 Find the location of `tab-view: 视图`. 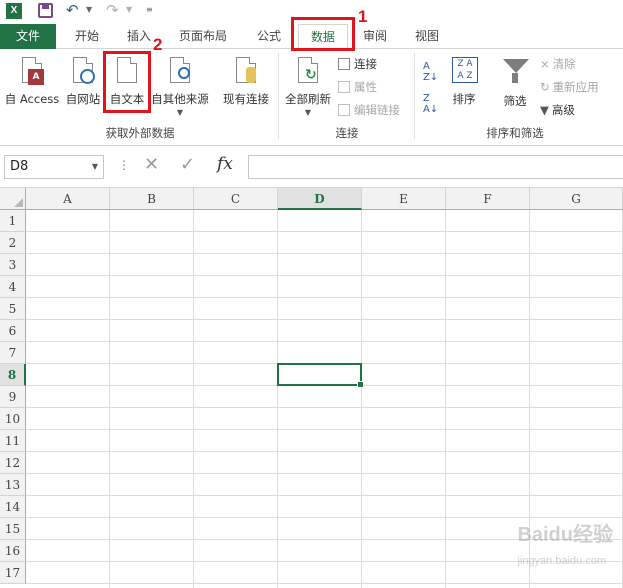

tab-view: 视图 is located at coordinates (427, 36).